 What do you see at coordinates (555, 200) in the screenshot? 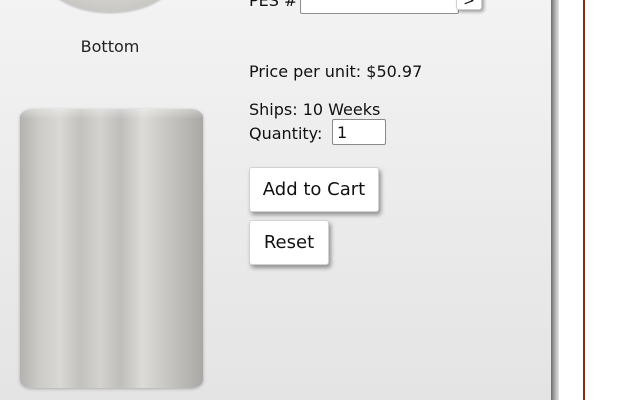
I see `panel-drop-shadow` at bounding box center [555, 200].